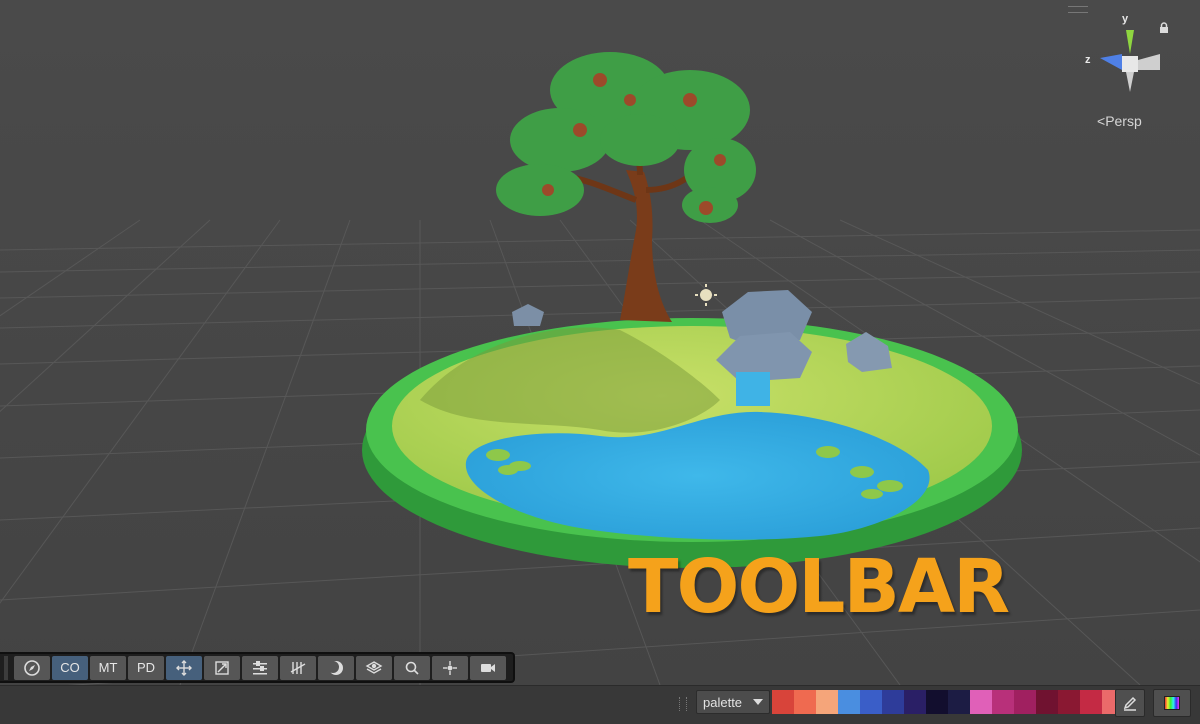 This screenshot has width=1200, height=724. I want to click on z-axis-label: z, so click(1088, 60).